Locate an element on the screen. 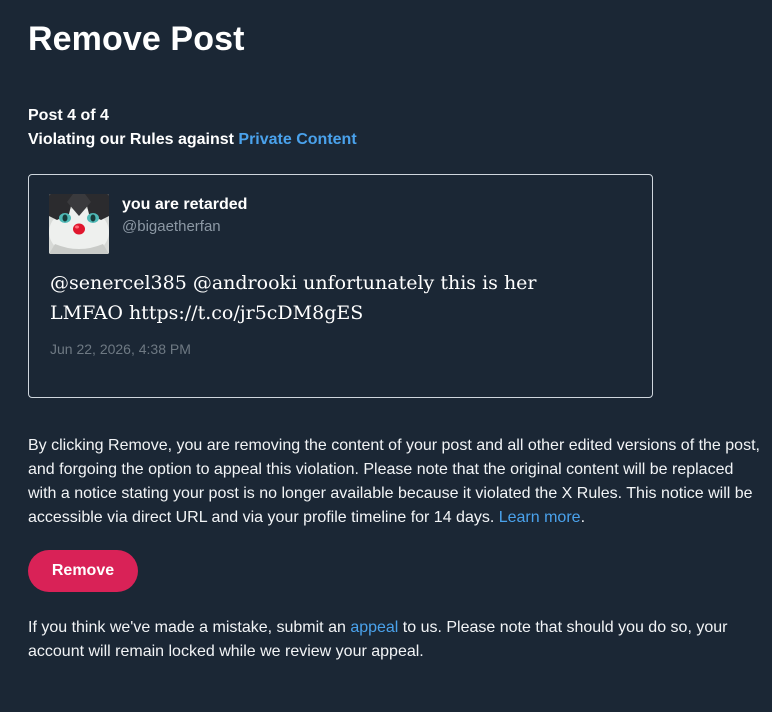  cat-avatar-icon is located at coordinates (79, 224).